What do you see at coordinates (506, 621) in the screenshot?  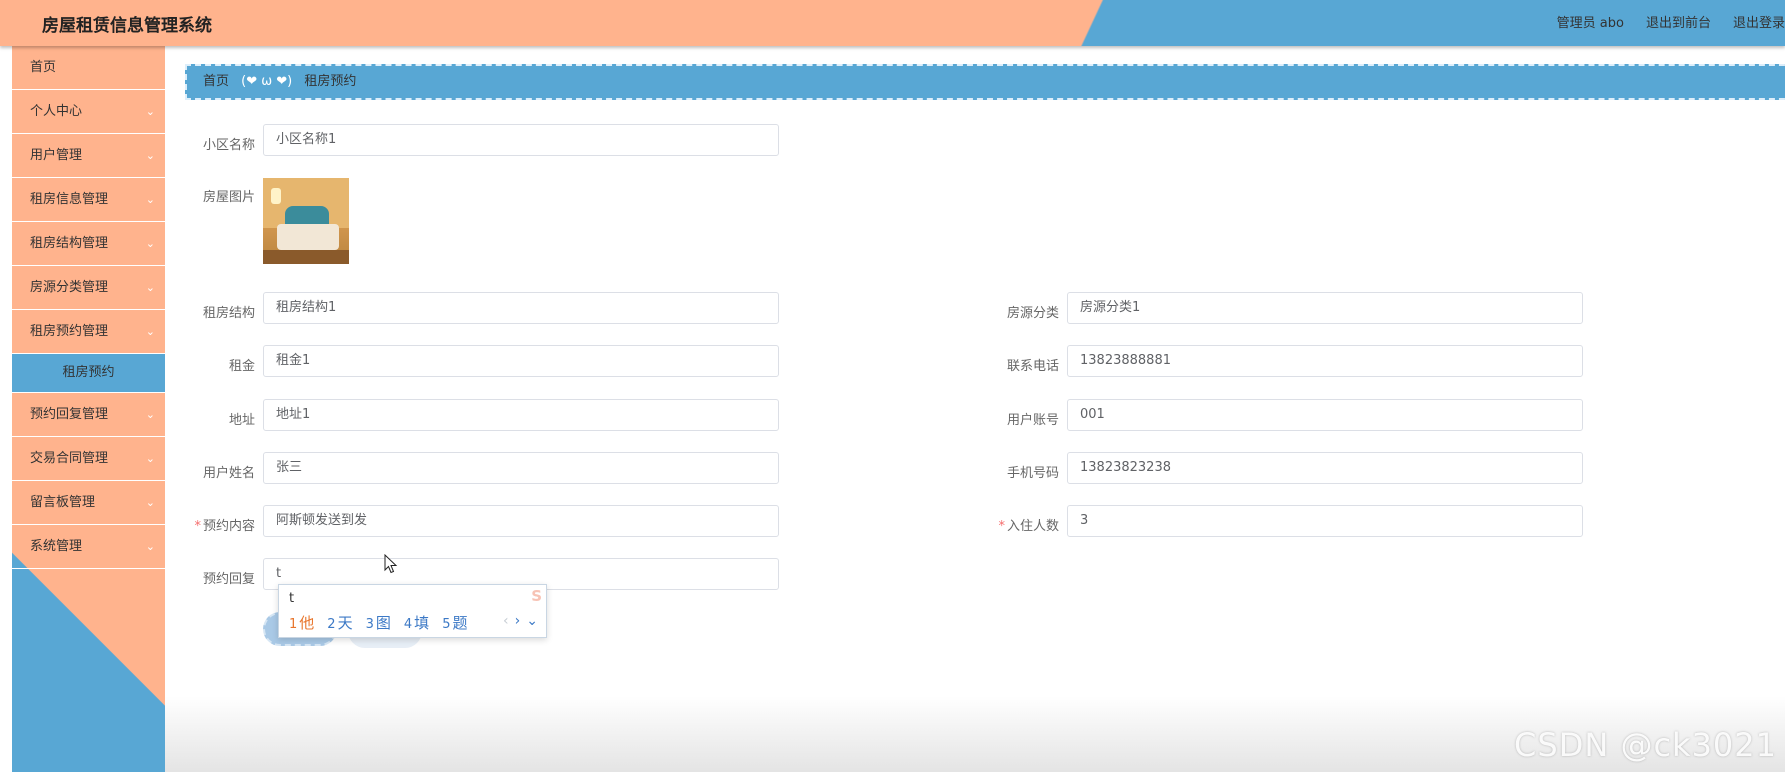 I see `ime-prev-icon: ‹` at bounding box center [506, 621].